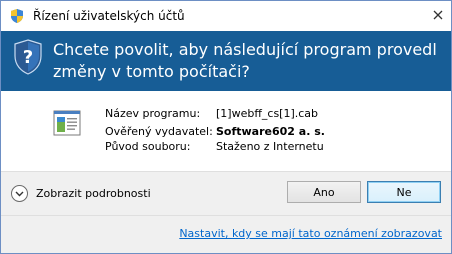 The image size is (452, 254). Describe the element at coordinates (148, 146) in the screenshot. I see `file-origin-label: Původ souboru:` at that location.